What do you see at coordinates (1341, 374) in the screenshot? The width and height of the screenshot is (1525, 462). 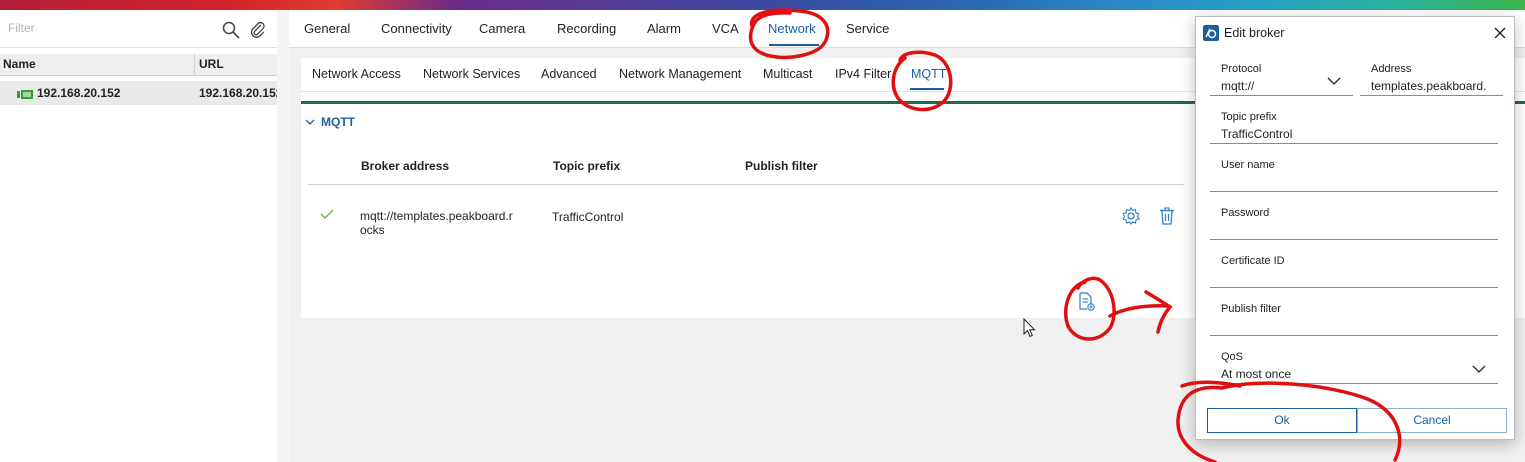 I see `qos-select: At most once` at bounding box center [1341, 374].